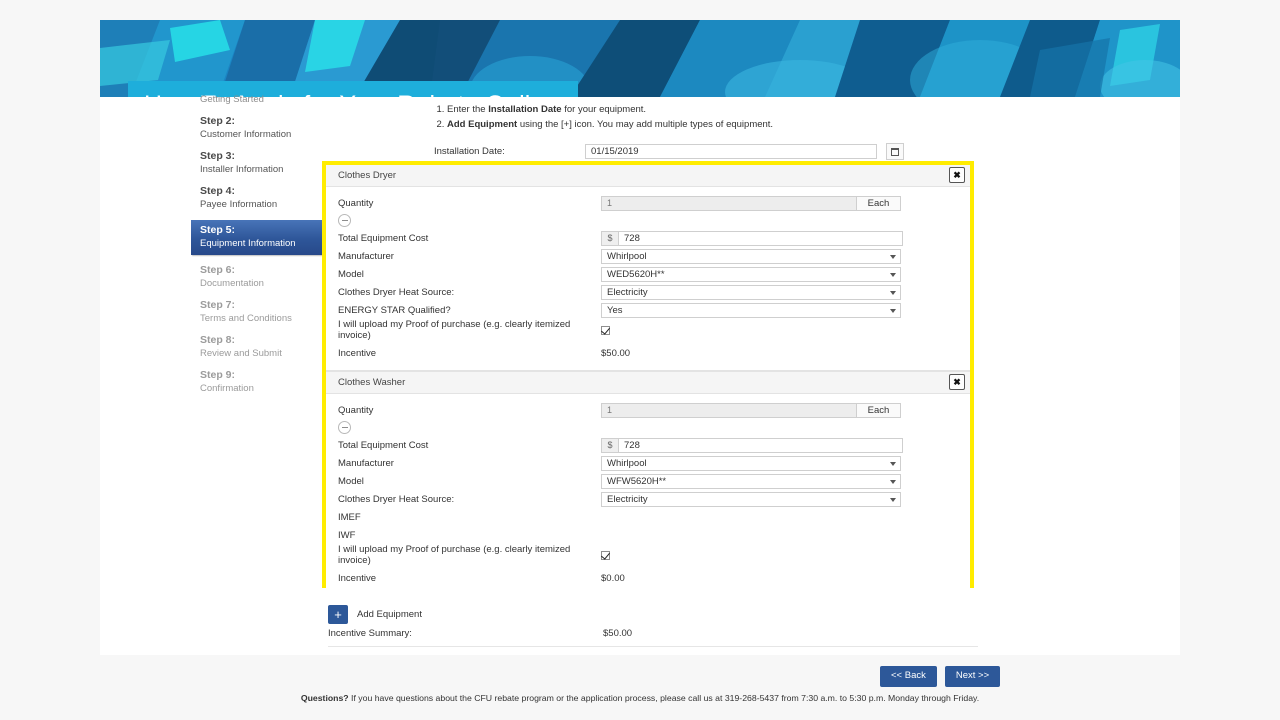 This screenshot has height=720, width=1280. I want to click on page-banner: How To Apply for Your Rebate Online, so click(640, 58).